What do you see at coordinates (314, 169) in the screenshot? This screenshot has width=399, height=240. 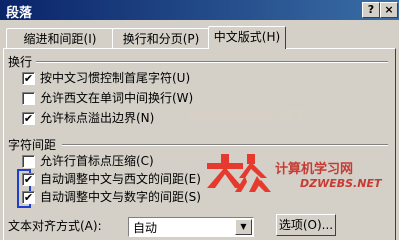 I see `watermark-site-cn: 计算机学习网` at bounding box center [314, 169].